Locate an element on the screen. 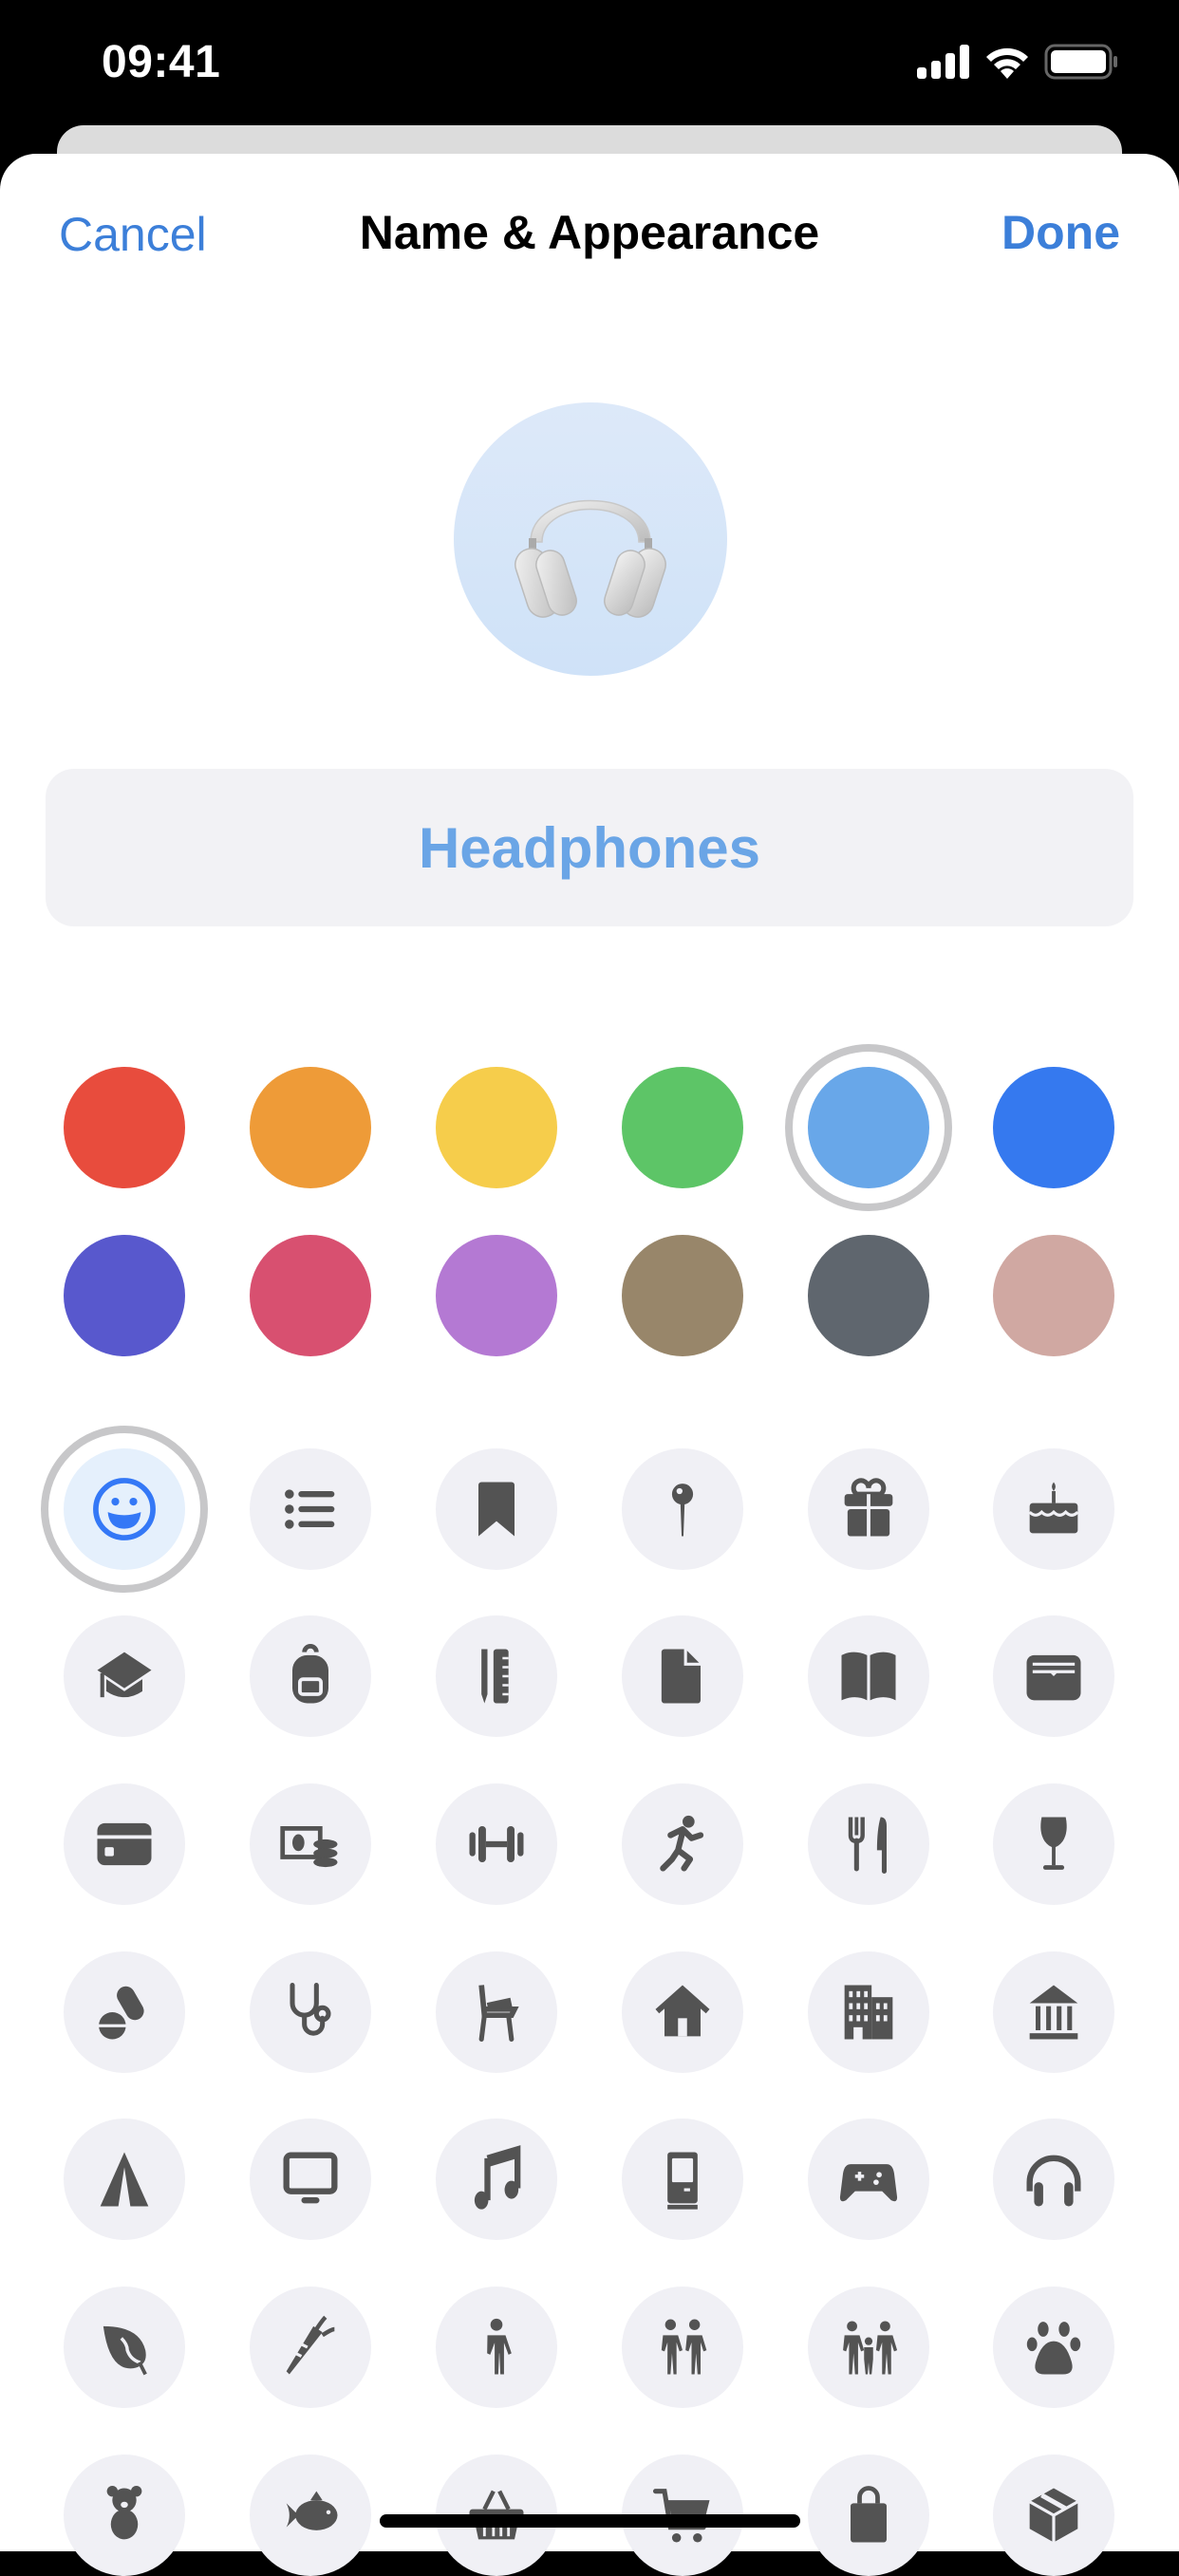  icon-option-computer-tower is located at coordinates (682, 2179).